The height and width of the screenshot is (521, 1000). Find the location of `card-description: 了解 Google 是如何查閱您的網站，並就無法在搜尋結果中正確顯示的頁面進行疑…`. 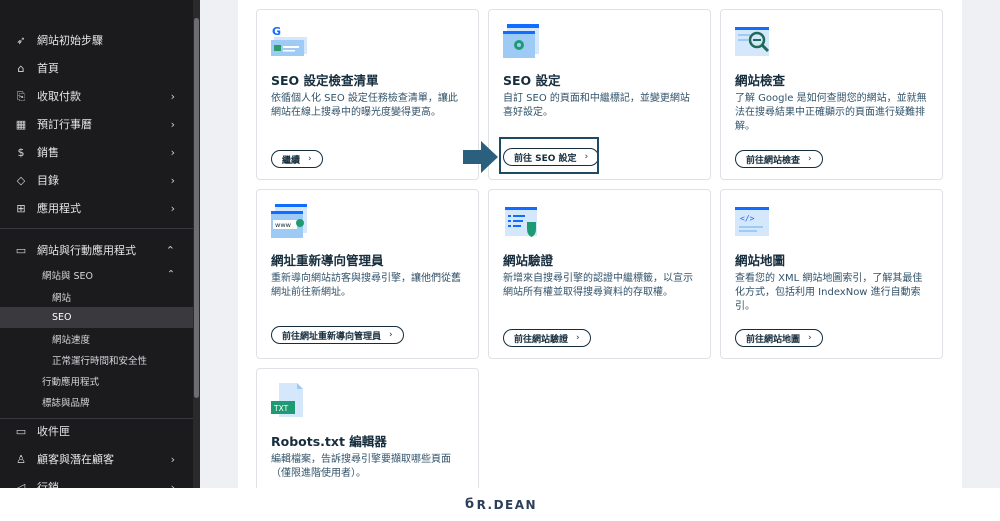

card-description: 了解 Google 是如何查閱您的網站，並就無法在搜尋結果中正確顯示的頁面進行疑… is located at coordinates (831, 112).